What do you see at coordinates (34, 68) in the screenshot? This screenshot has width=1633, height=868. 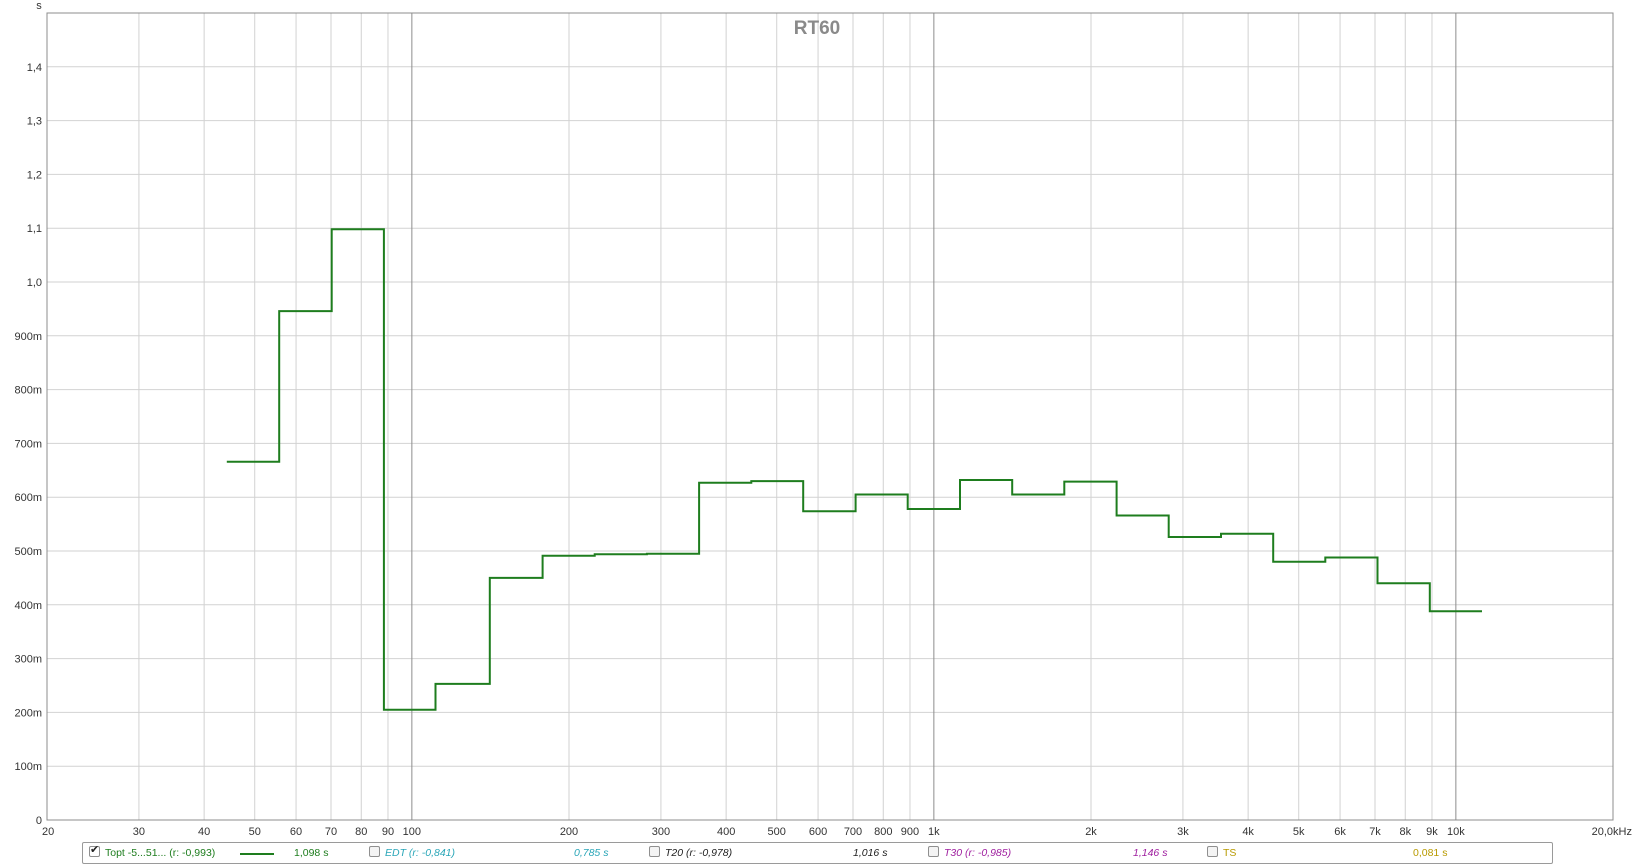 I see `y-tick-label: 1,4` at bounding box center [34, 68].